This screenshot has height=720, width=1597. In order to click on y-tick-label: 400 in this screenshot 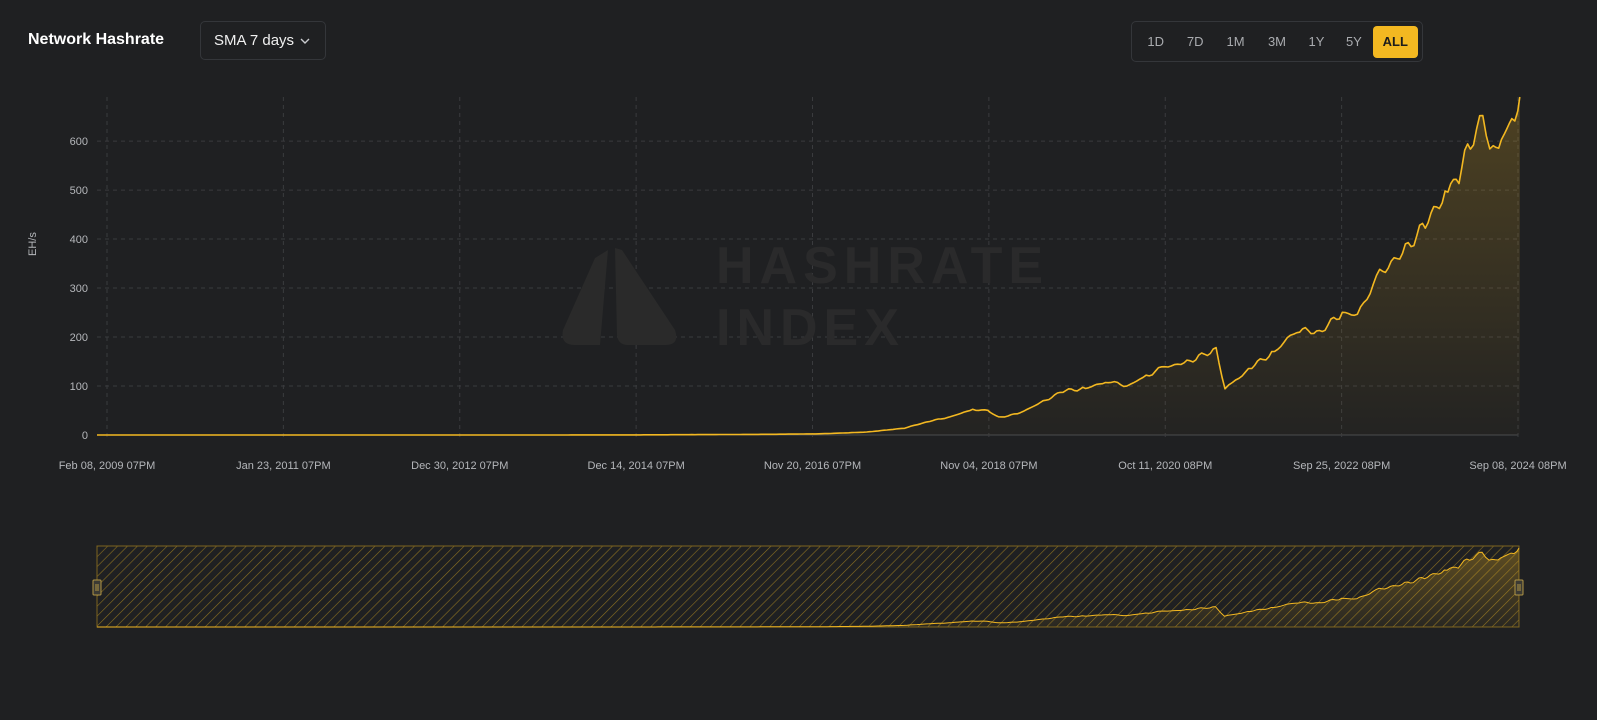, I will do `click(79, 240)`.